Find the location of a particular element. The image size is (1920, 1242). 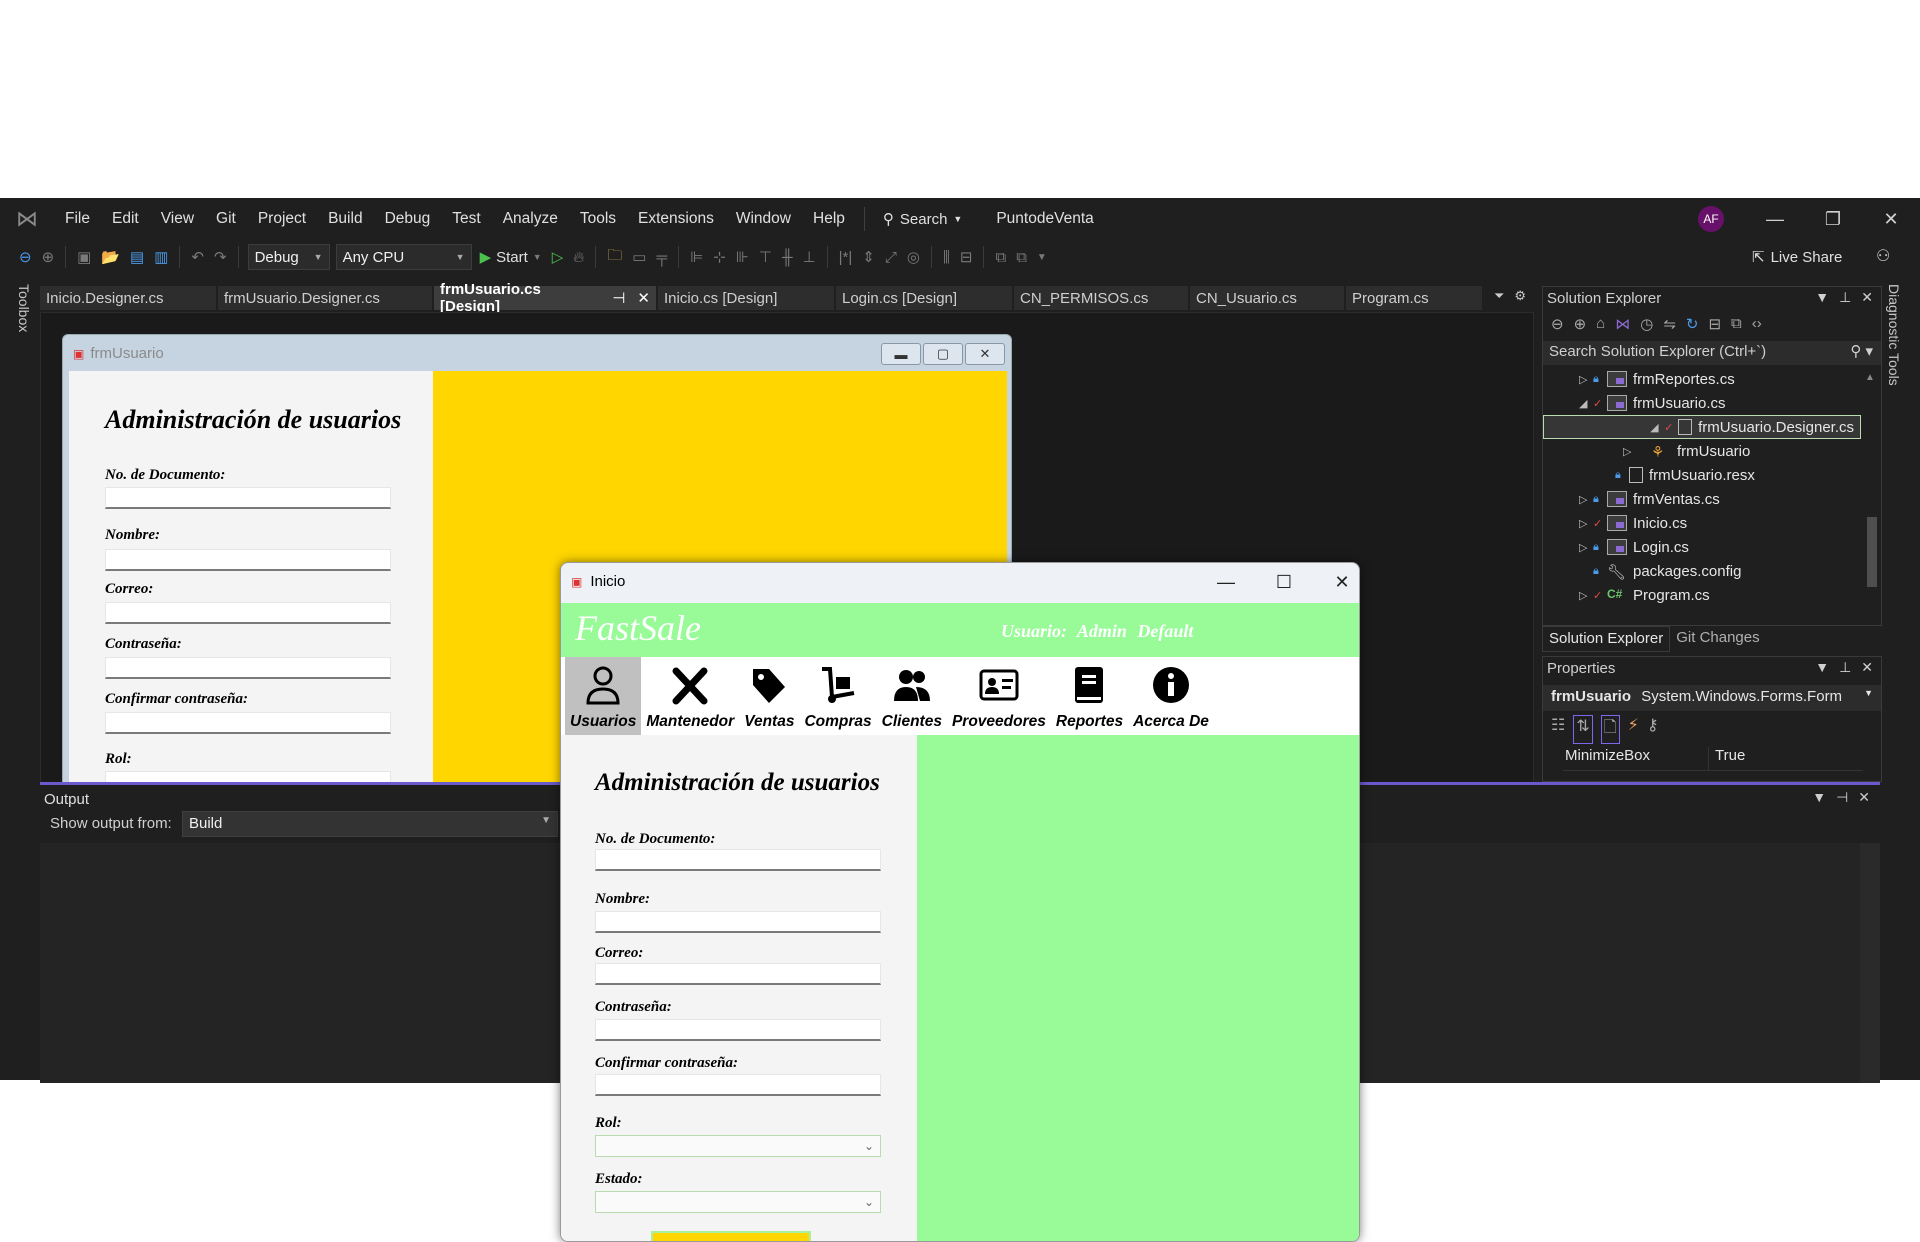

menu-edit: Edit is located at coordinates (125, 219).